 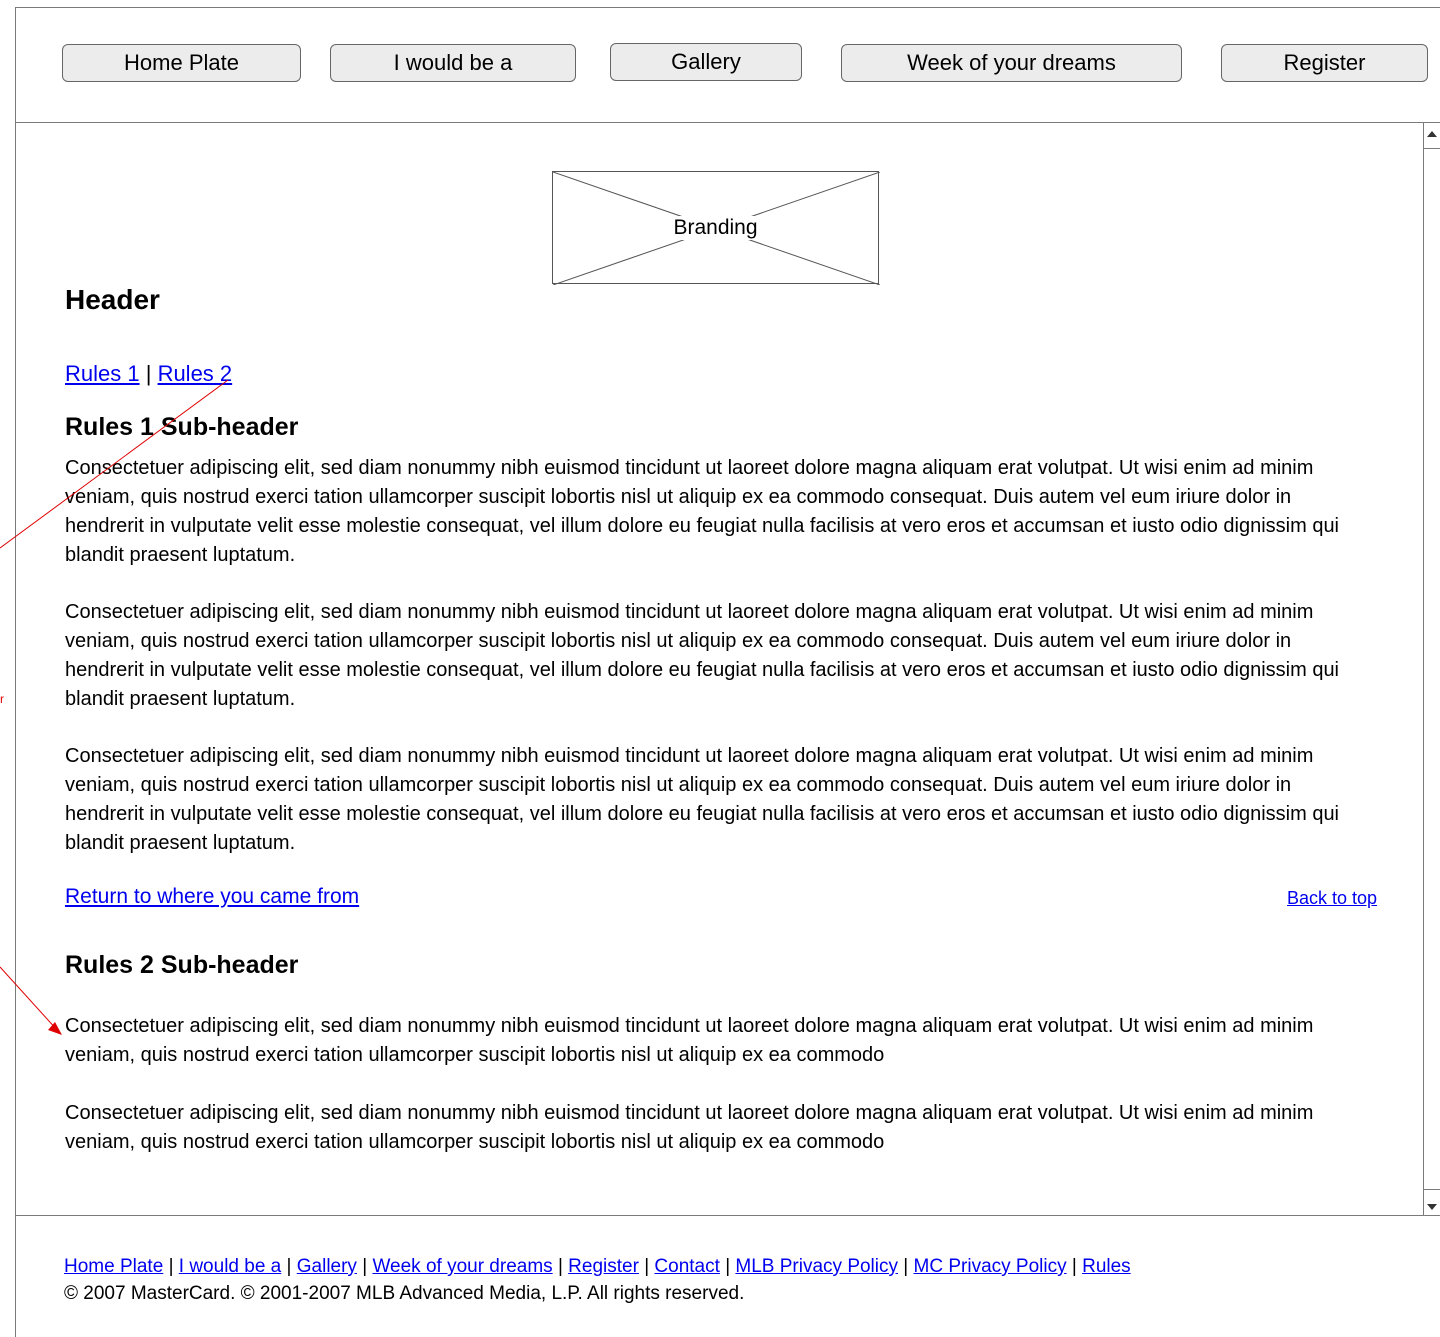 I want to click on footer-link-register: Register, so click(x=603, y=1266).